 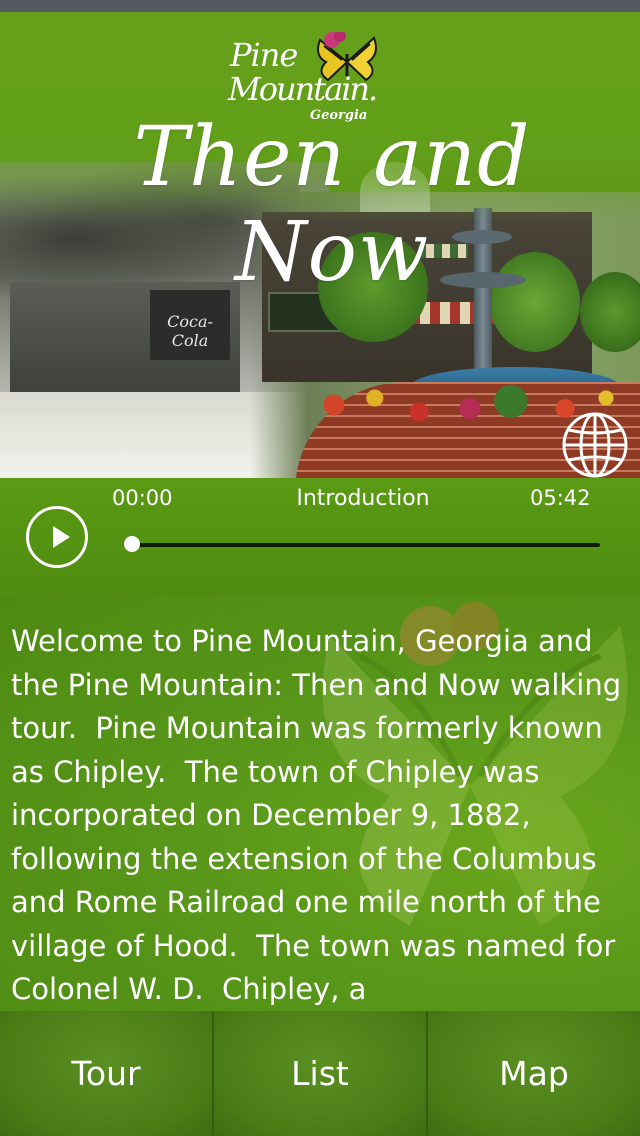 What do you see at coordinates (303, 89) in the screenshot?
I see `logo-text-mountain: Mountain.` at bounding box center [303, 89].